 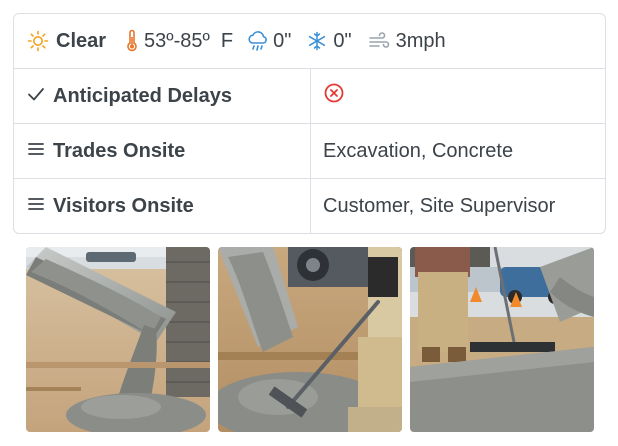 I want to click on weather-row: Clear 53º-85º F 0" 0" 3mph, so click(x=309, y=41).